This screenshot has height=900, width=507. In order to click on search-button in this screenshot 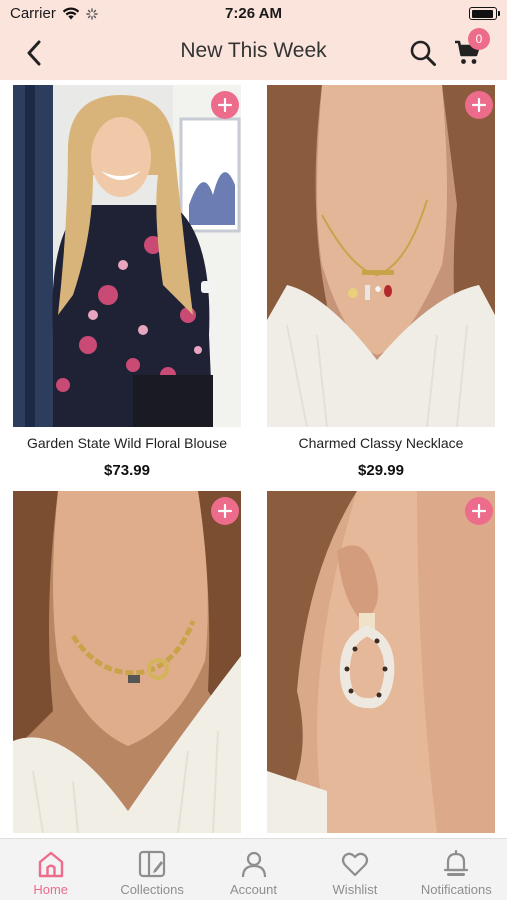, I will do `click(423, 53)`.